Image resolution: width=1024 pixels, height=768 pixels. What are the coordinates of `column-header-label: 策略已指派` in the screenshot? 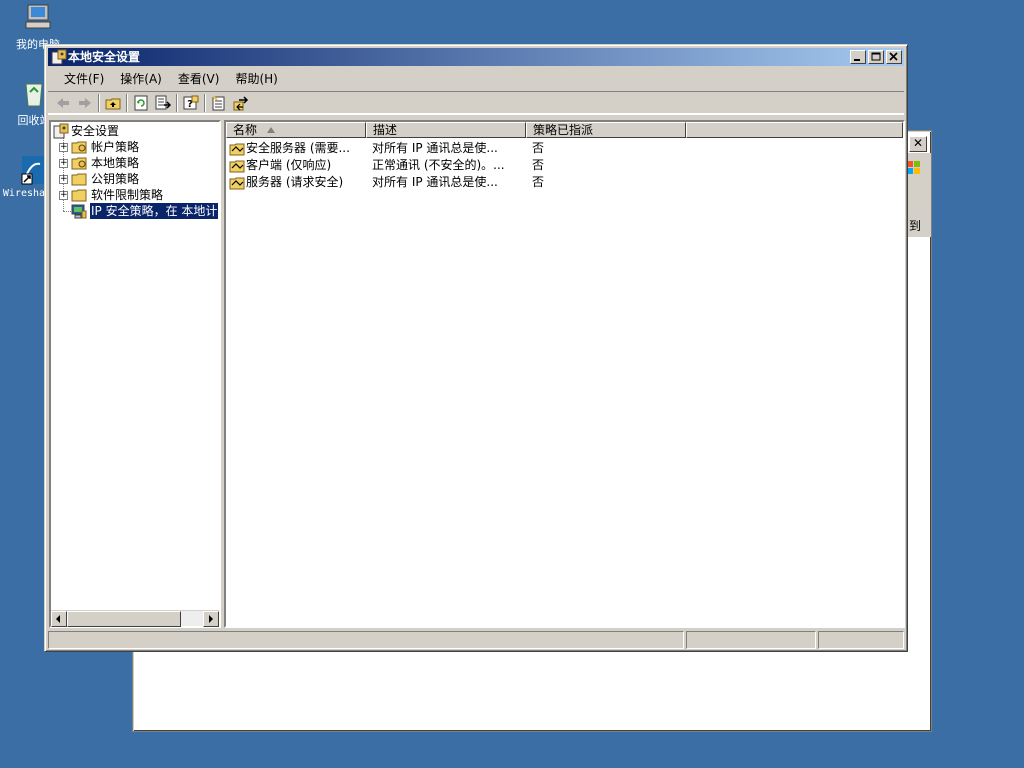 It's located at (563, 130).